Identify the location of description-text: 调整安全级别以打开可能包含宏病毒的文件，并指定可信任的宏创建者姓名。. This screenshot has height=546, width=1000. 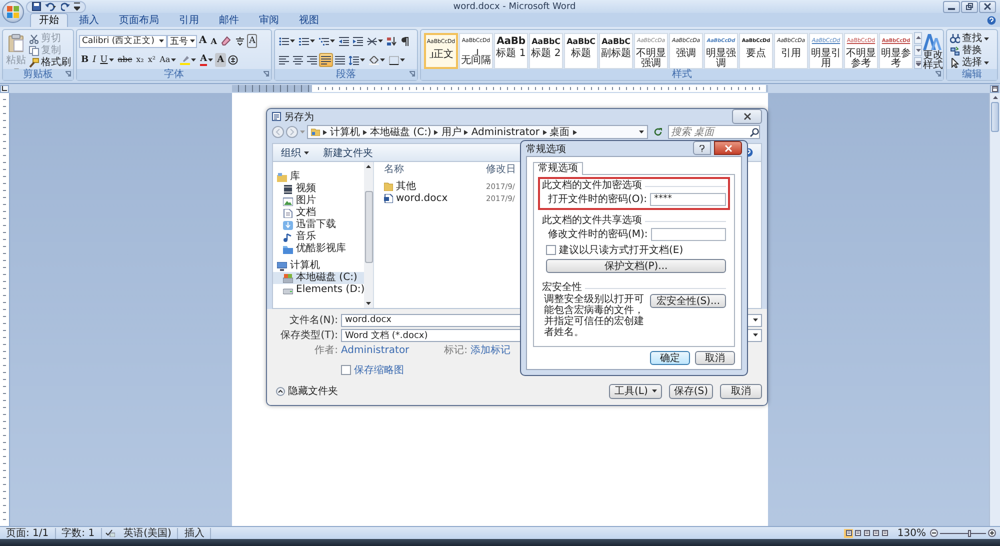
(594, 316).